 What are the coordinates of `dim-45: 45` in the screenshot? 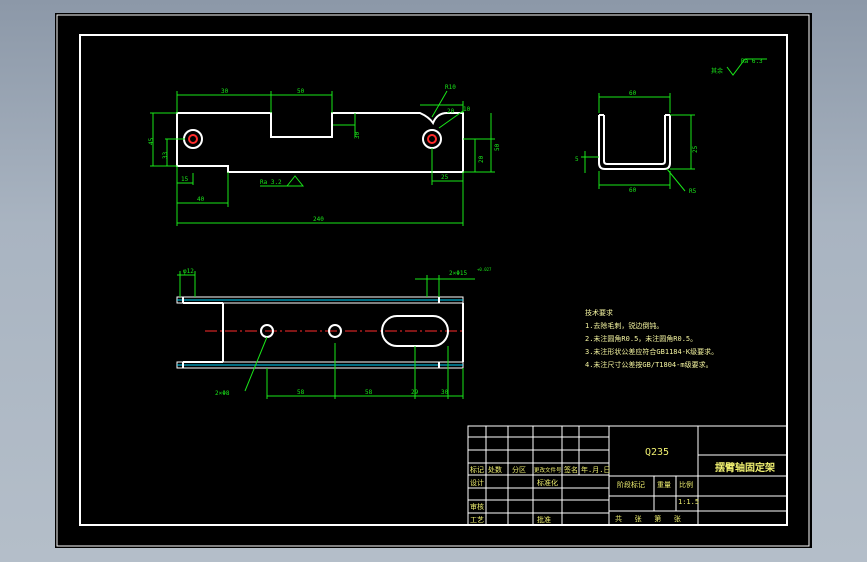 It's located at (151, 141).